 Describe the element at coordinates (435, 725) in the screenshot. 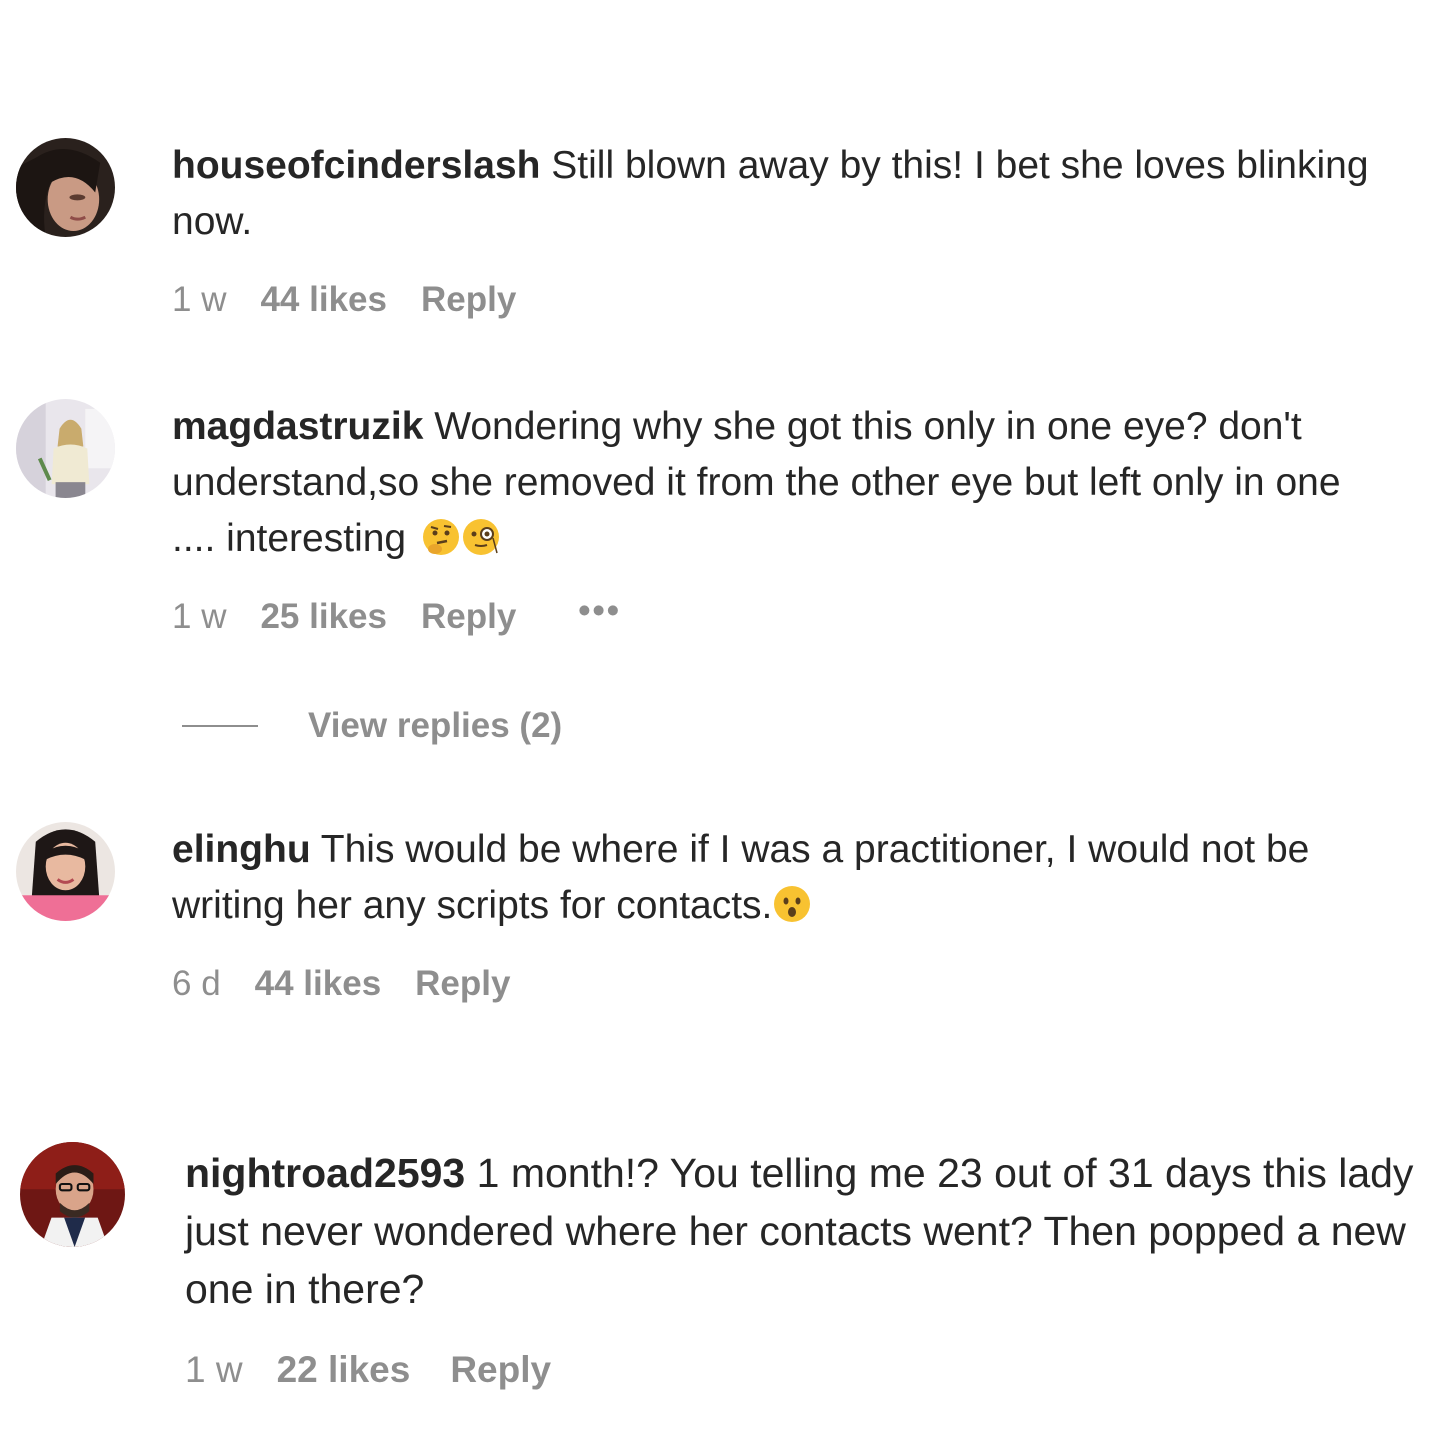

I see `view-replies-label: View replies (2)` at that location.